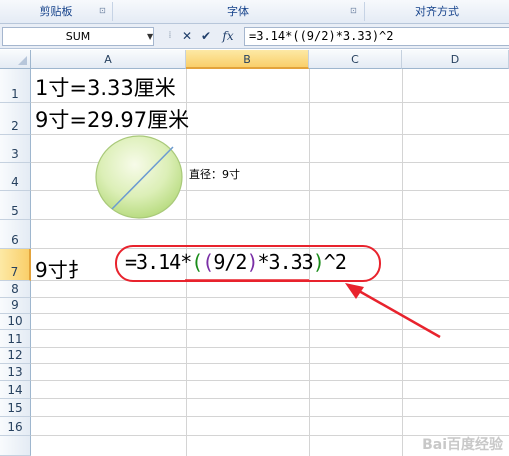 The height and width of the screenshot is (456, 509). I want to click on arrow-annotation-icon, so click(393, 311).